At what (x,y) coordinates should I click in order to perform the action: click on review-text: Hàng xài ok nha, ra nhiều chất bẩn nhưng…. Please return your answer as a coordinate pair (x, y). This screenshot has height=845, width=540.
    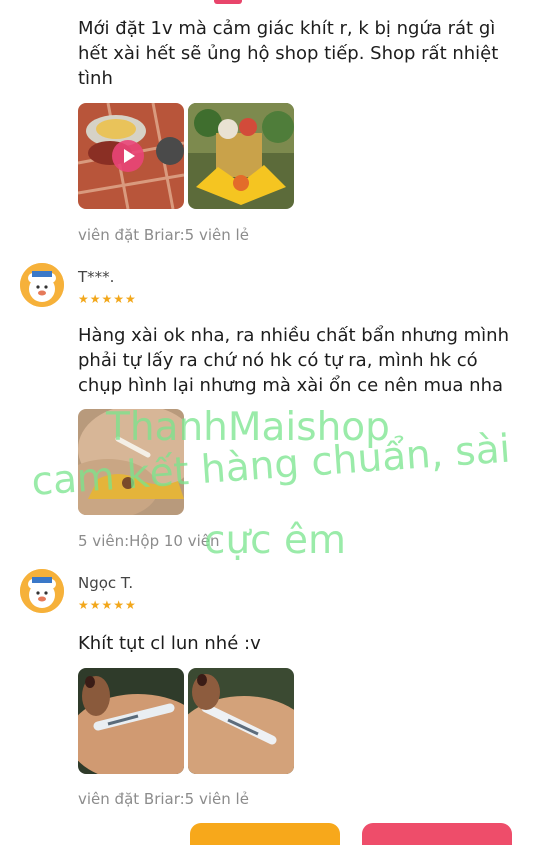
    Looking at the image, I should click on (293, 360).